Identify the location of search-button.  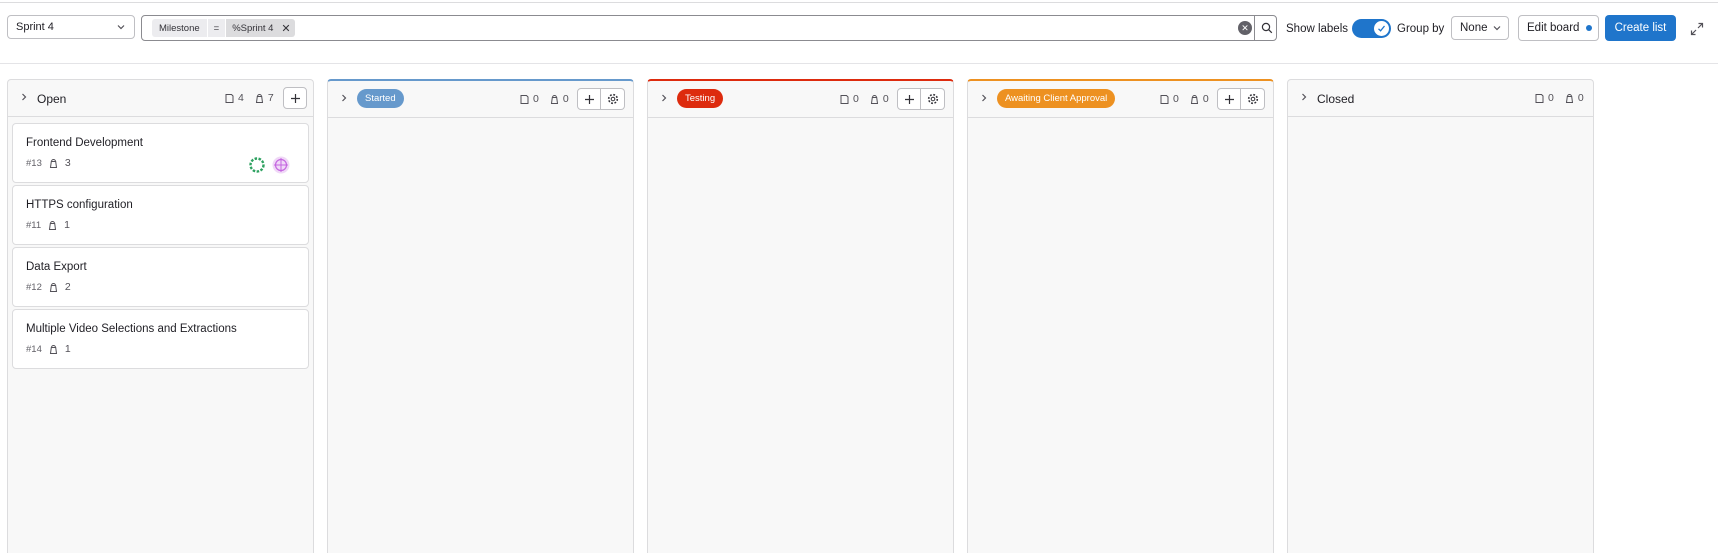
(1266, 28).